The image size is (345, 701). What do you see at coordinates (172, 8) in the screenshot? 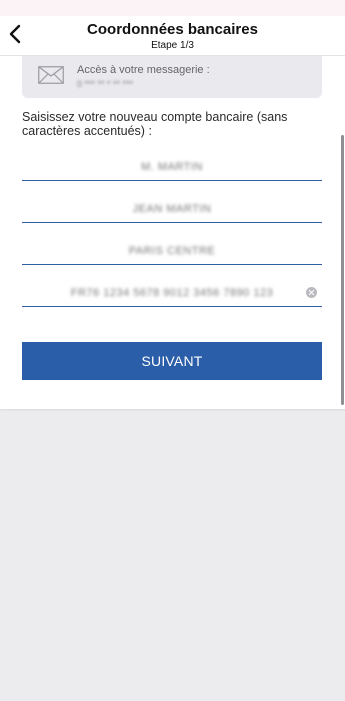
I see `status-bar` at bounding box center [172, 8].